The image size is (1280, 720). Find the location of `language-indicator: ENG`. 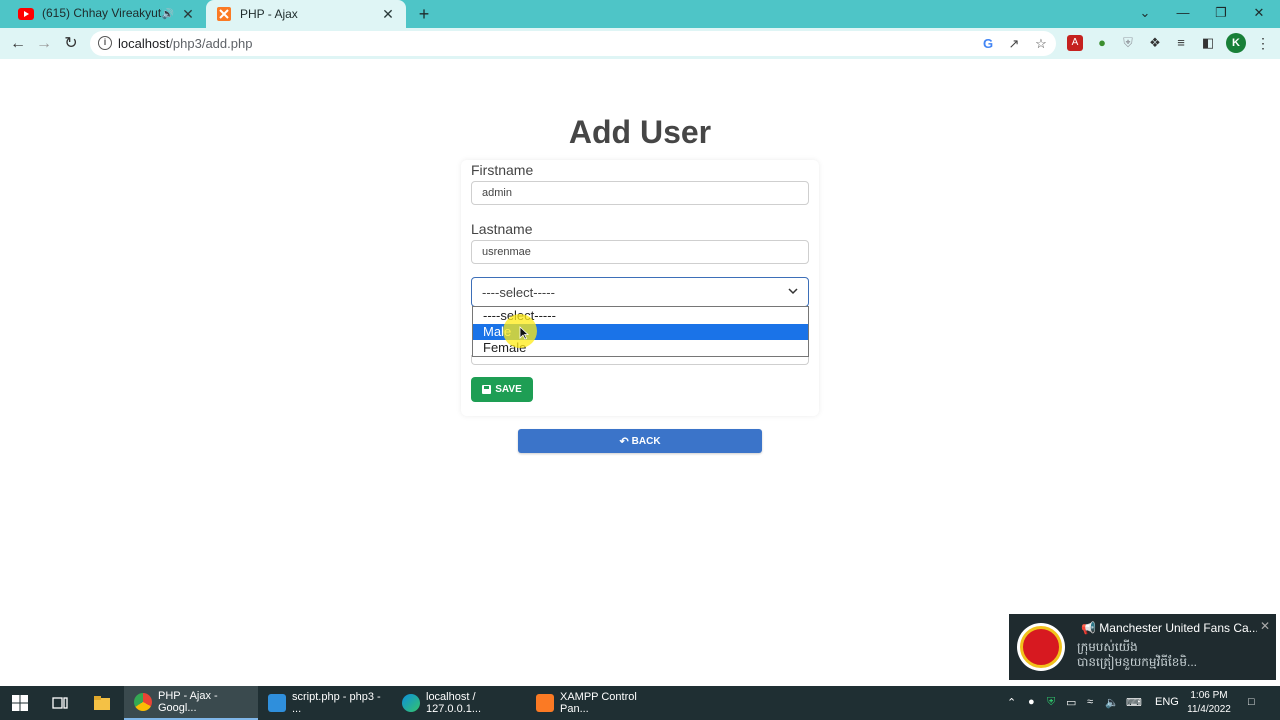

language-indicator: ENG is located at coordinates (1167, 702).